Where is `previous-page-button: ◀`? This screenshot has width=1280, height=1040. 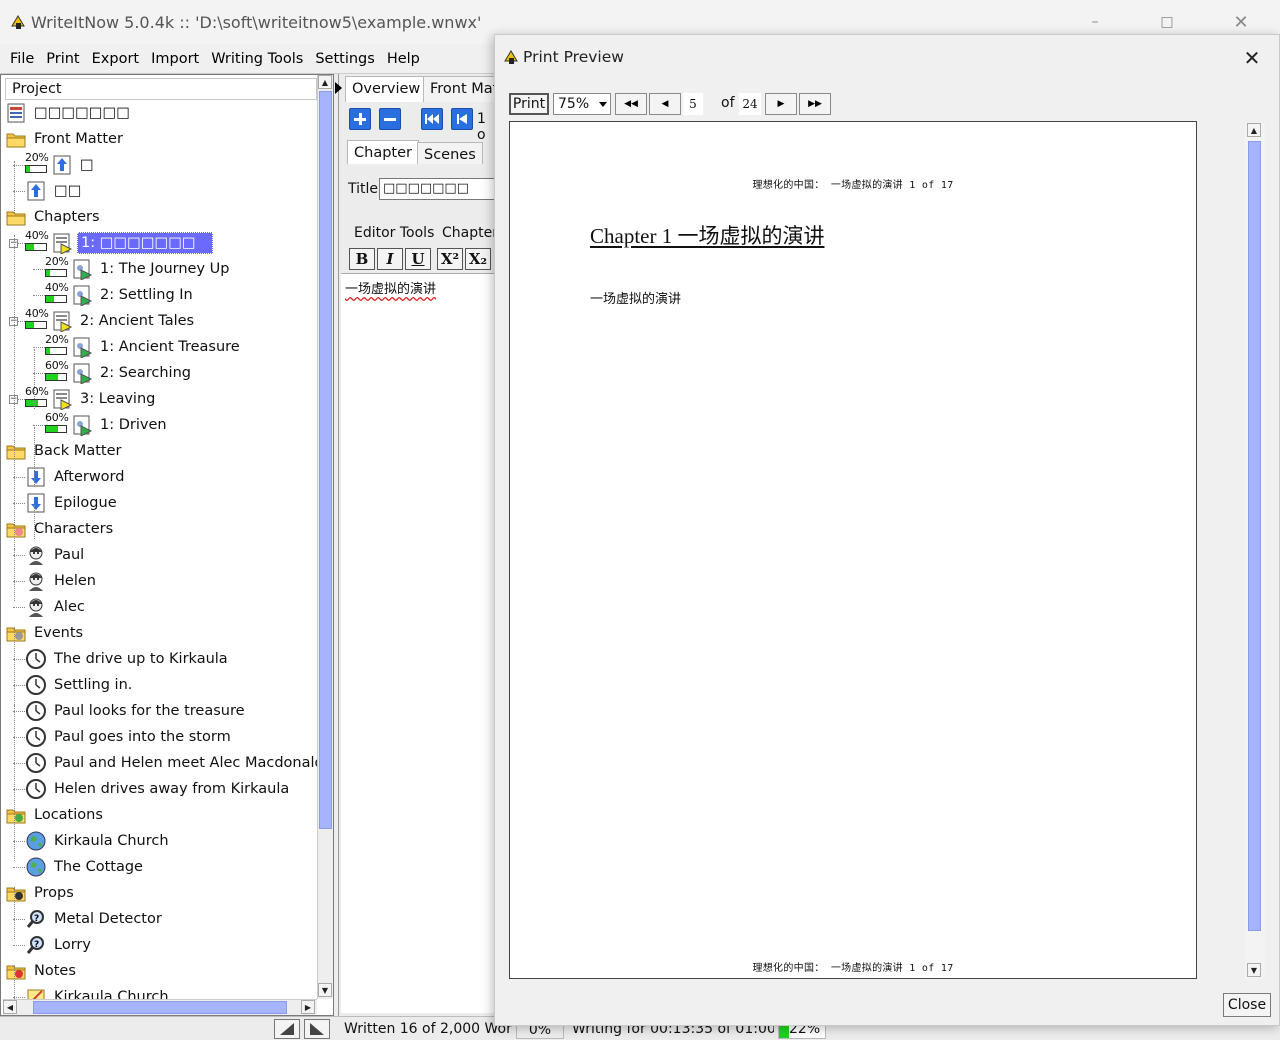
previous-page-button: ◀ is located at coordinates (665, 104).